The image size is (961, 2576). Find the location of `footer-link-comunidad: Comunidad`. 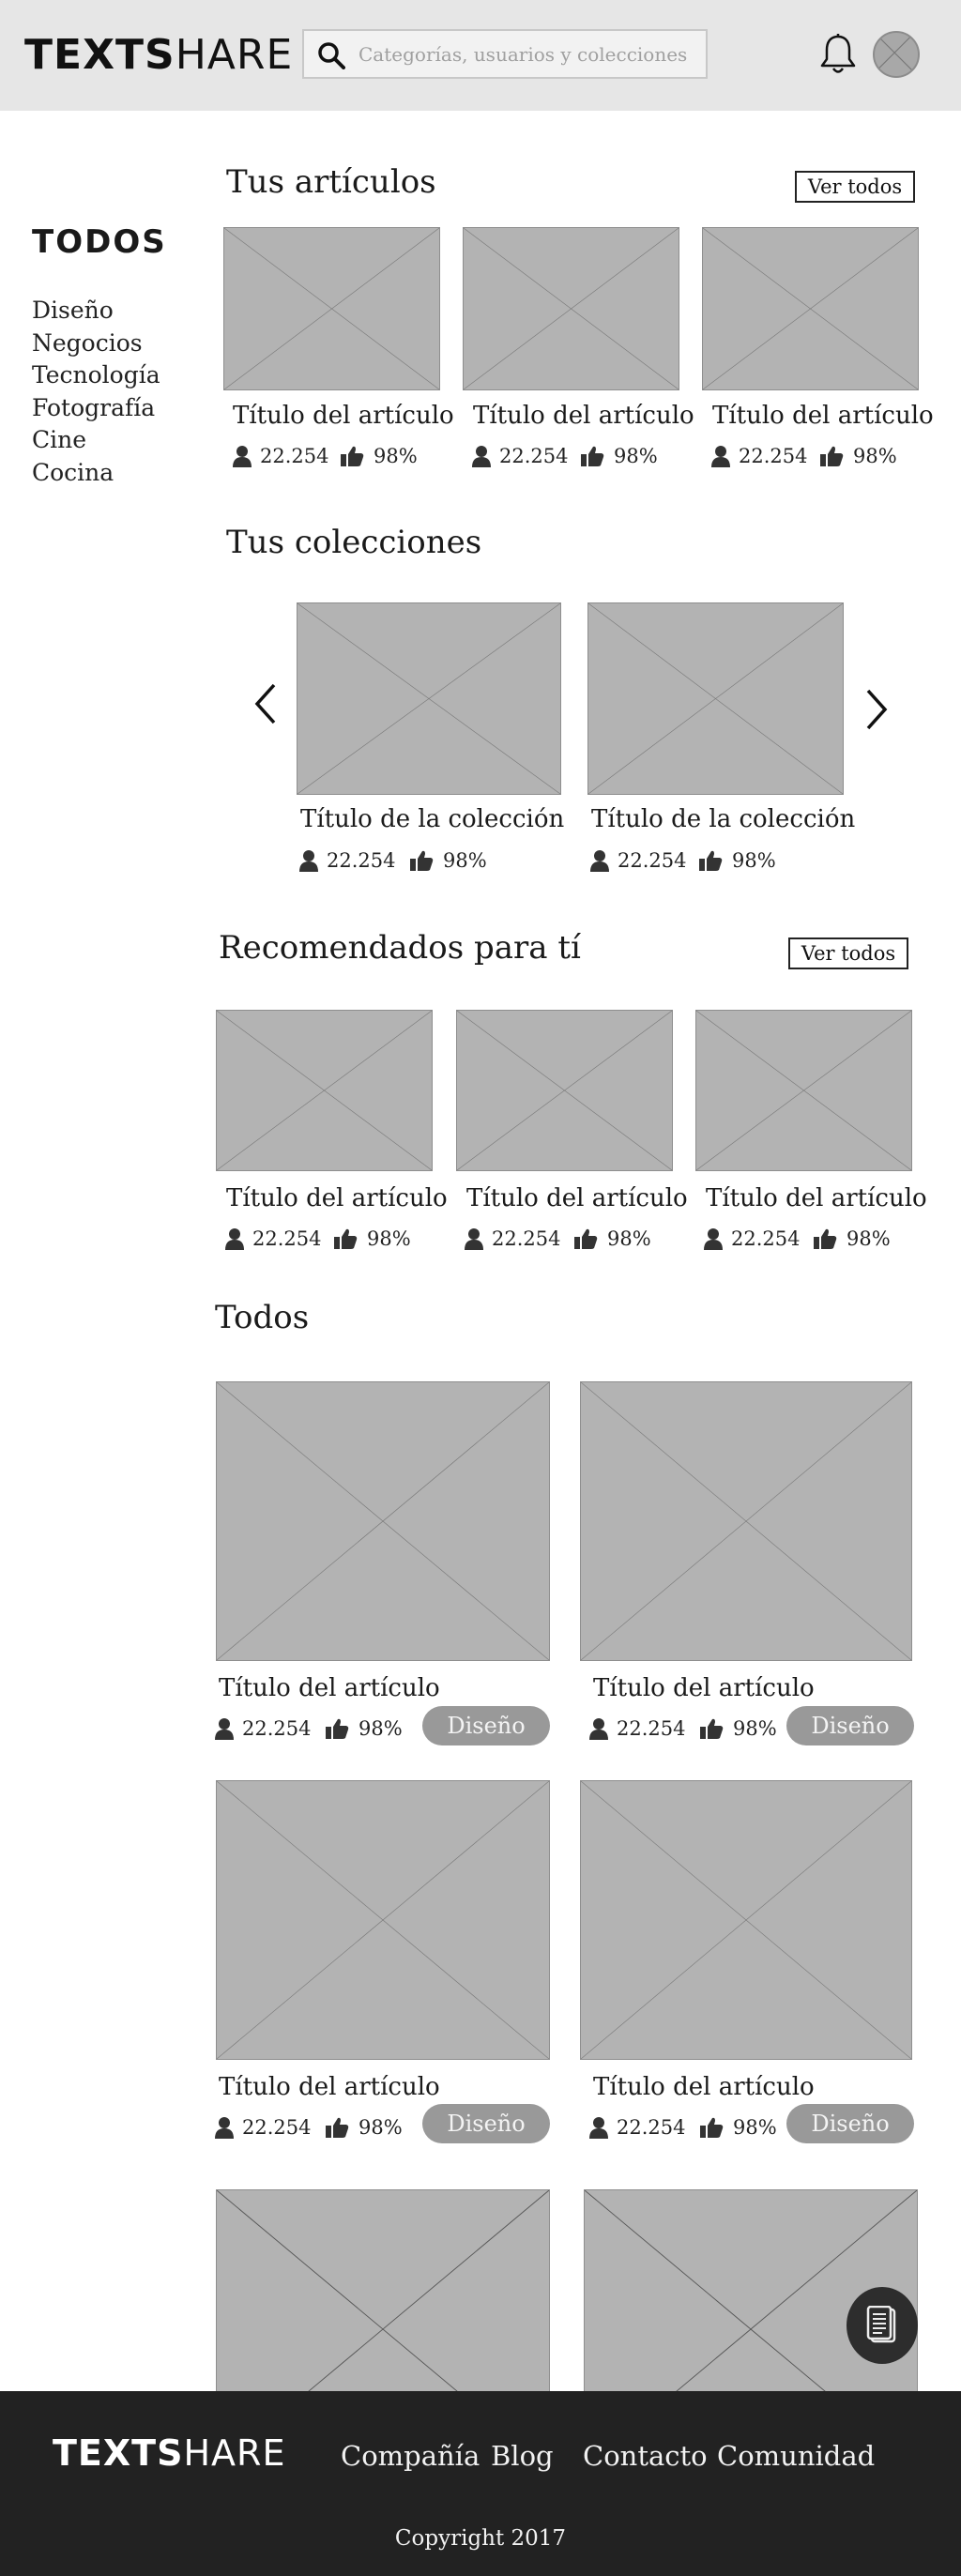

footer-link-comunidad: Comunidad is located at coordinates (796, 2456).